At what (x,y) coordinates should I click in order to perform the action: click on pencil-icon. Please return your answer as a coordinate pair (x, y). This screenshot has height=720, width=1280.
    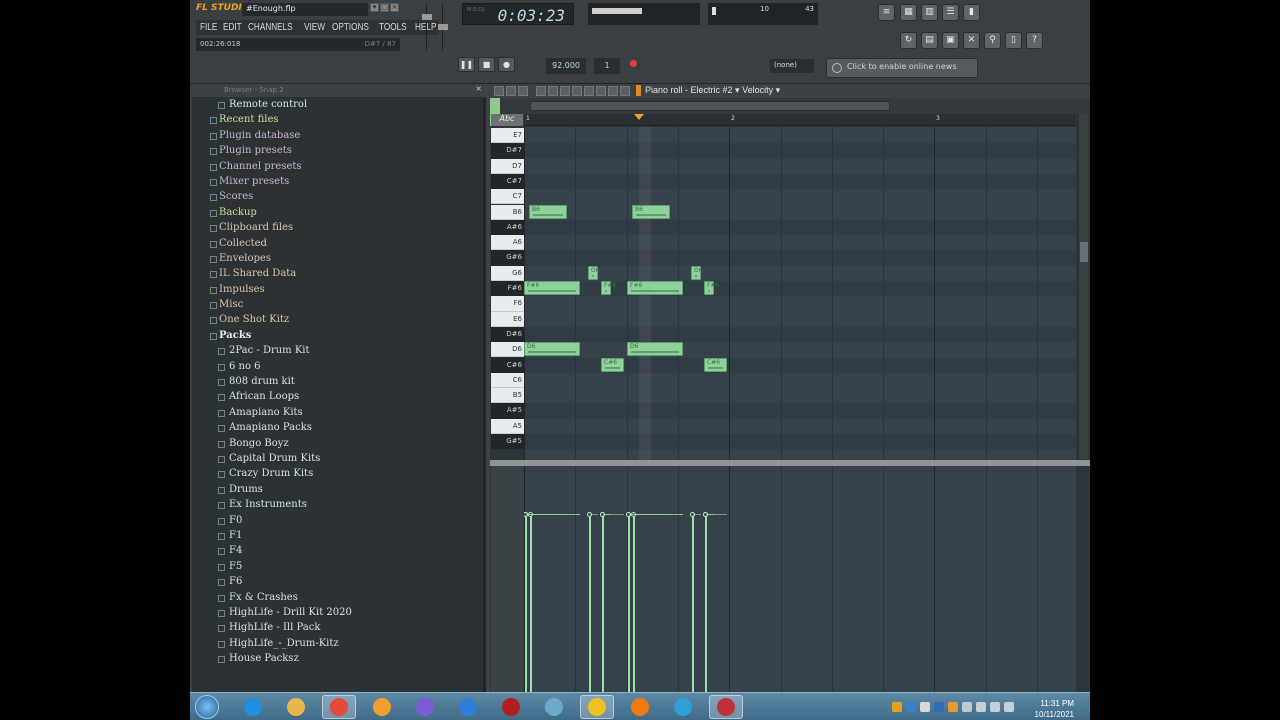
    Looking at the image, I should click on (511, 91).